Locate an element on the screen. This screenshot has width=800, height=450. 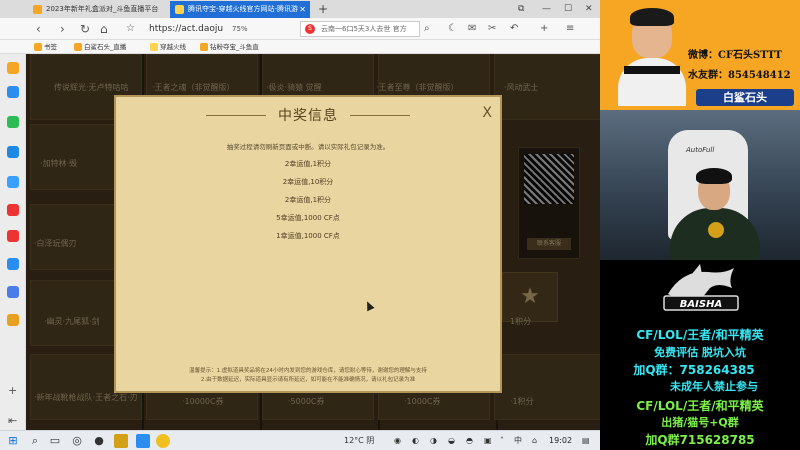
promo-line: CF/LOL/王者/和平精英 is located at coordinates (700, 335).